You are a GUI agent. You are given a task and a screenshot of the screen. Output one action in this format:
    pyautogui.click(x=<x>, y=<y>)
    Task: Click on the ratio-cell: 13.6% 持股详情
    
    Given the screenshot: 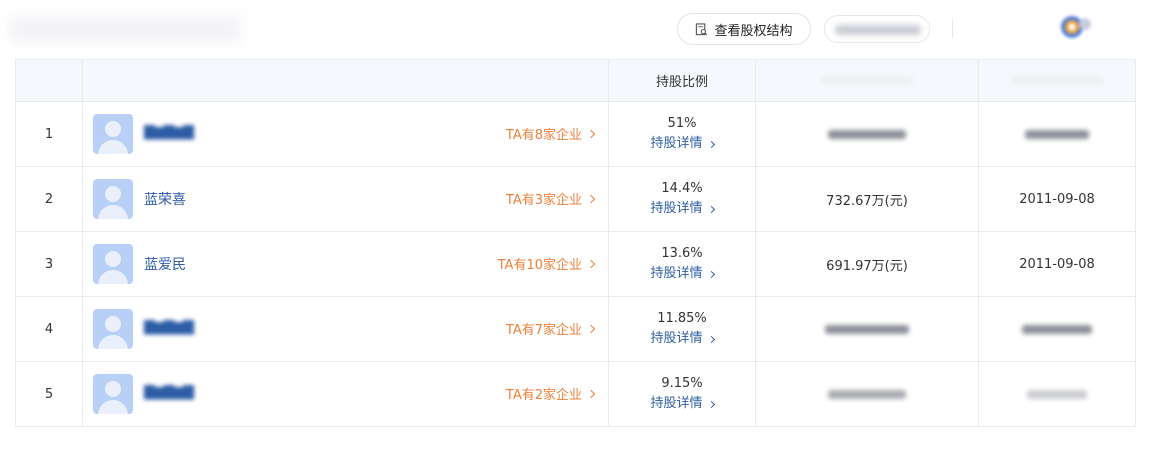 What is the action you would take?
    pyautogui.click(x=682, y=264)
    